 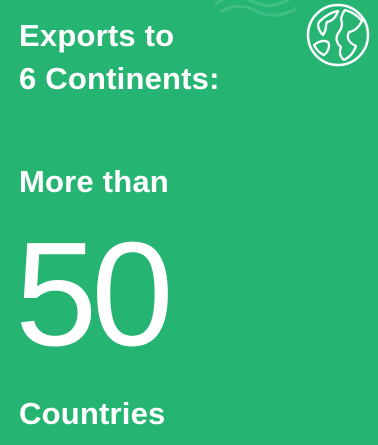 What do you see at coordinates (258, 8) in the screenshot?
I see `background-watermark` at bounding box center [258, 8].